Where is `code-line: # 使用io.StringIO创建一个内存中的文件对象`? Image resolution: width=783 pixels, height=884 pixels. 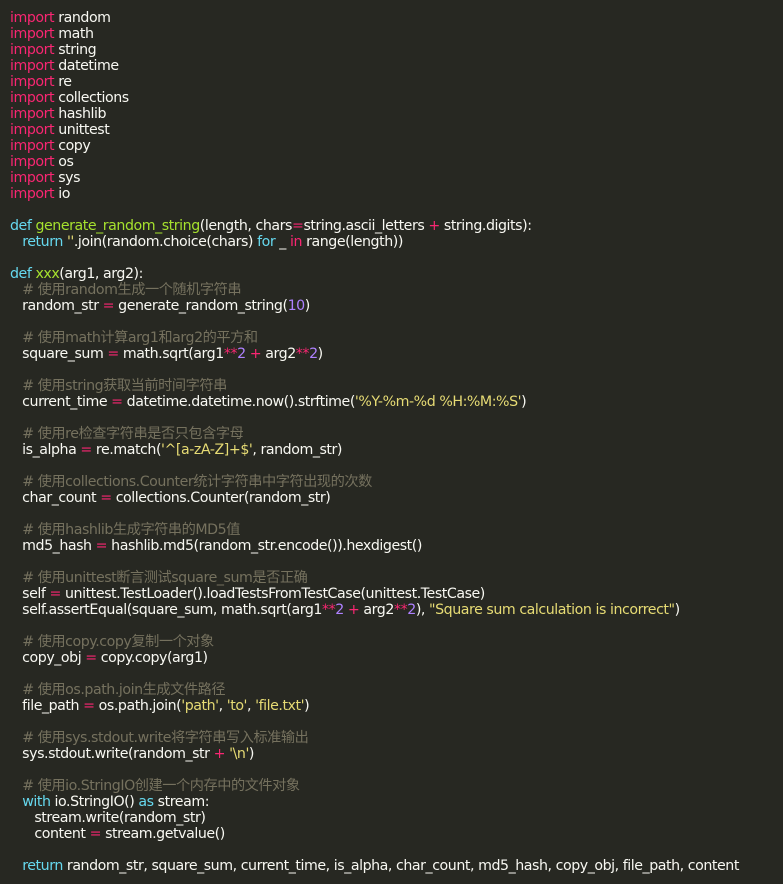
code-line: # 使用io.StringIO创建一个内存中的文件对象 is located at coordinates (396, 786).